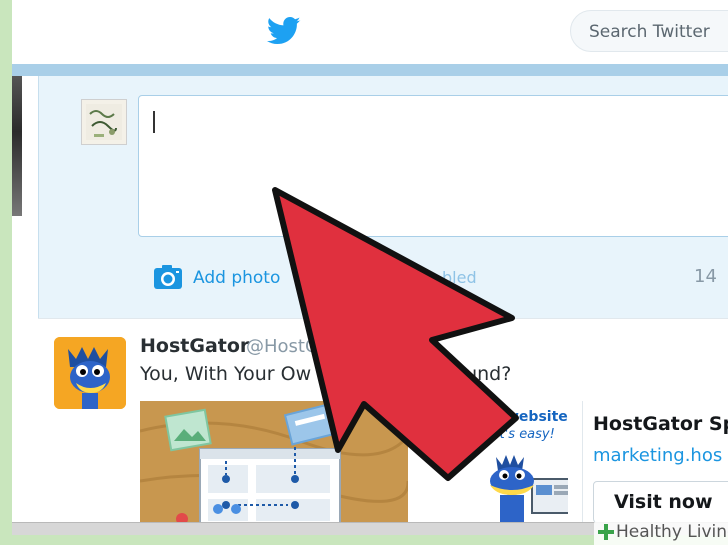 This screenshot has width=728, height=545. Describe the element at coordinates (17, 146) in the screenshot. I see `side-panel-edge` at that location.